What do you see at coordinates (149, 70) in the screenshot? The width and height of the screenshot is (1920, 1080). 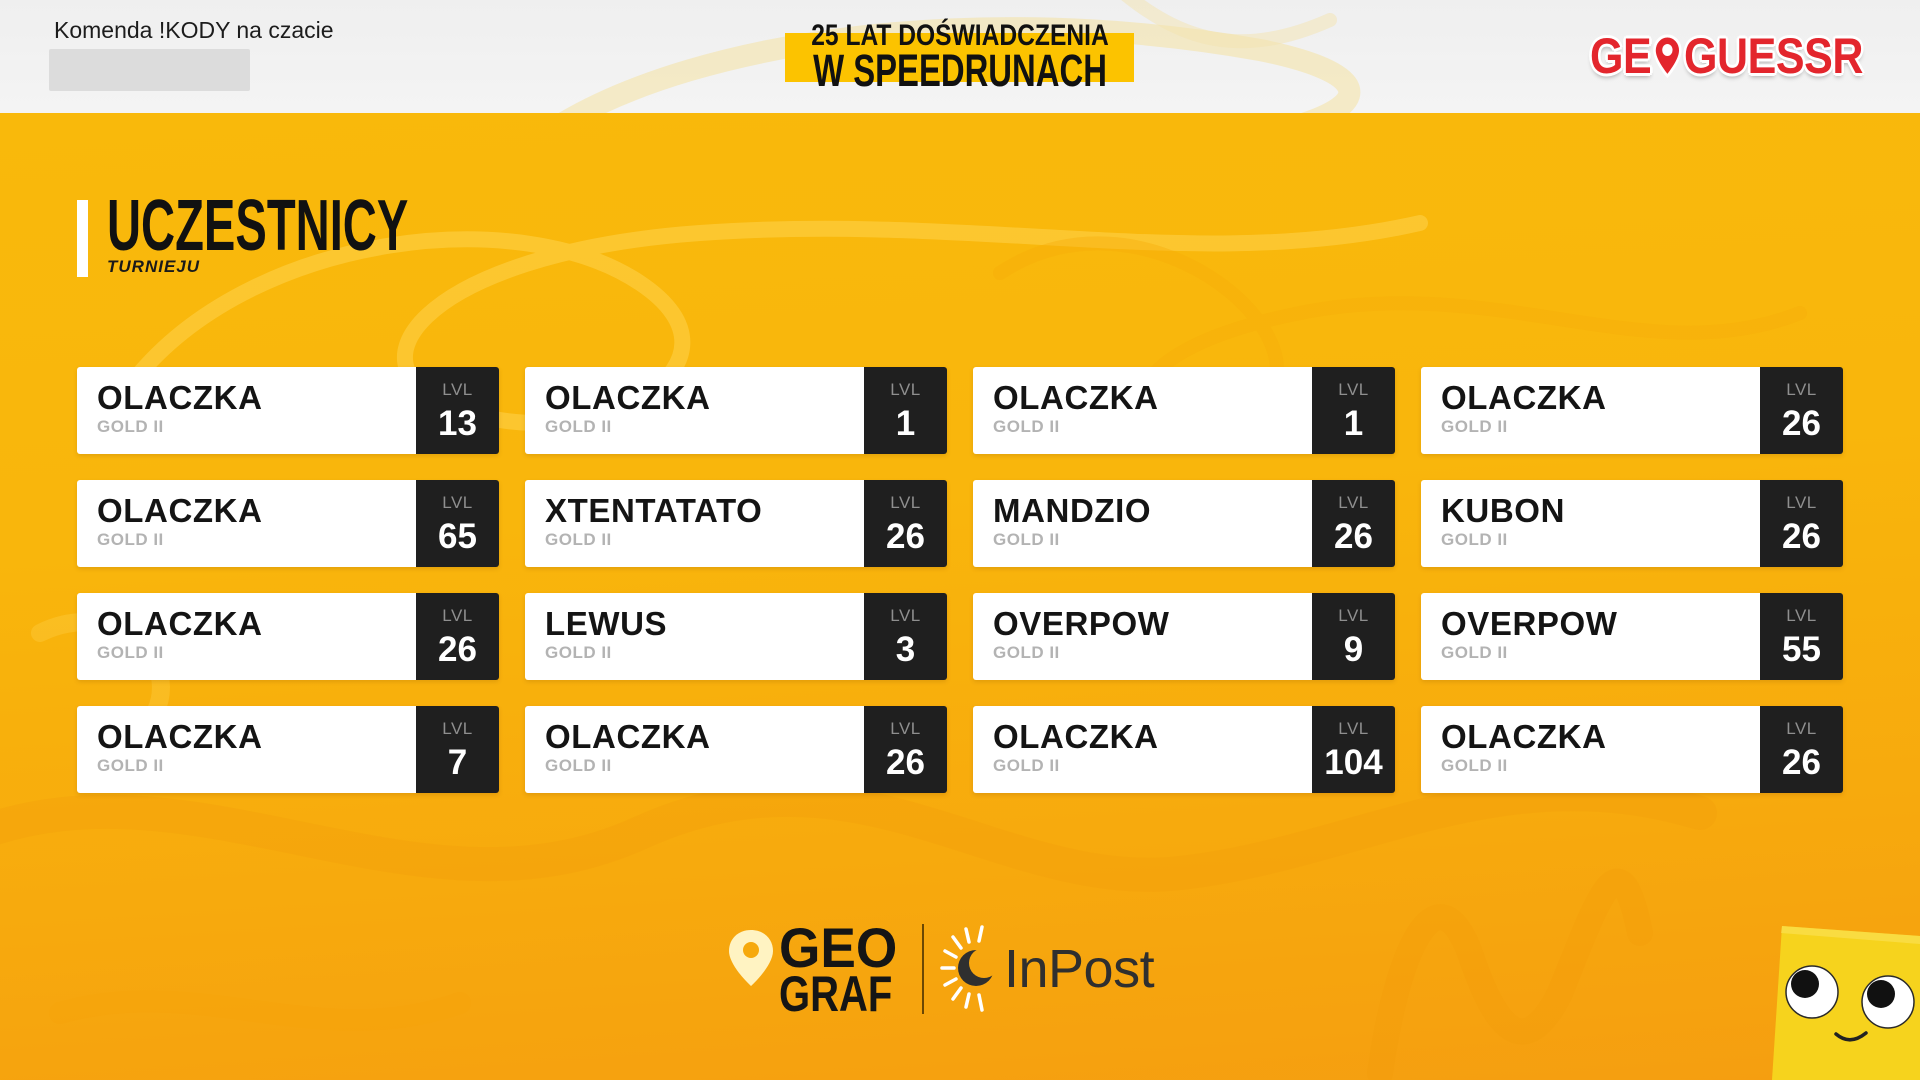 I see `redacted-placeholder` at bounding box center [149, 70].